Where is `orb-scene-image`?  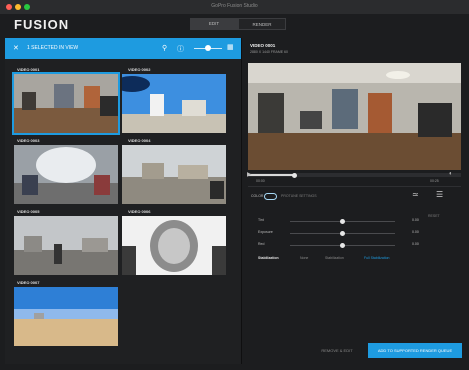 orb-scene-image is located at coordinates (174, 245).